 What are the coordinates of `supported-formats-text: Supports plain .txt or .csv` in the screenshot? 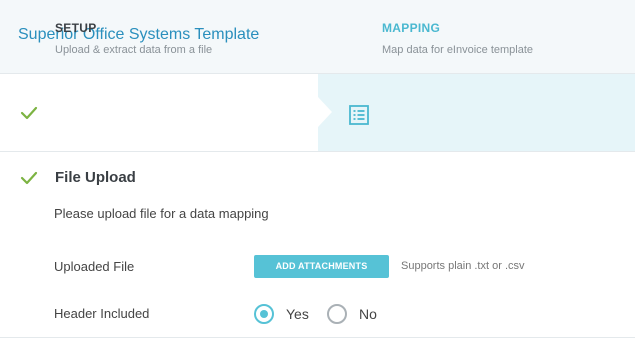 It's located at (463, 266).